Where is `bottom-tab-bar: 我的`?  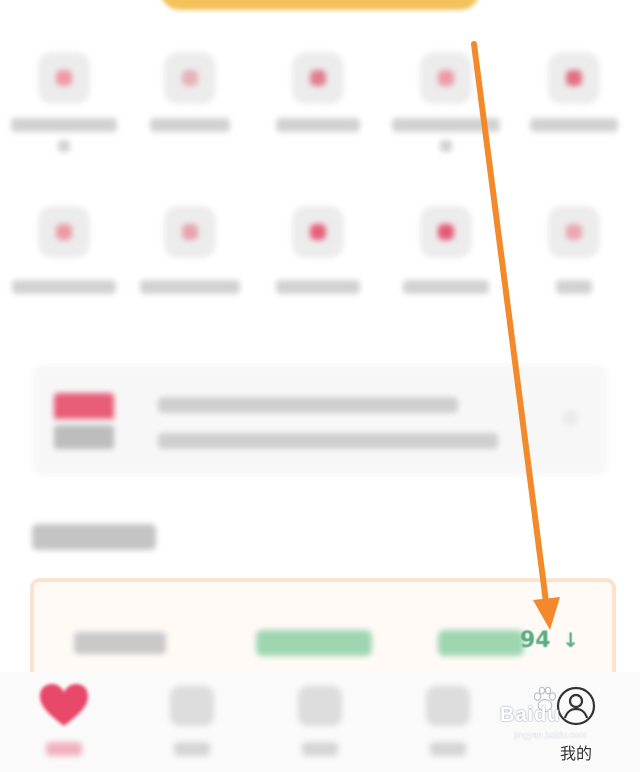 bottom-tab-bar: 我的 is located at coordinates (320, 722).